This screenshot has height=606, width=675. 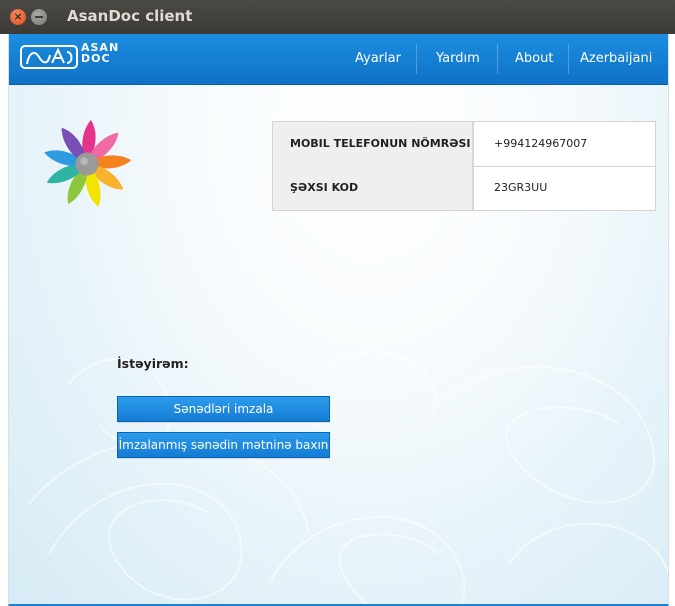 I want to click on personal-code-label: ŞƏXSI KOD, so click(x=373, y=188).